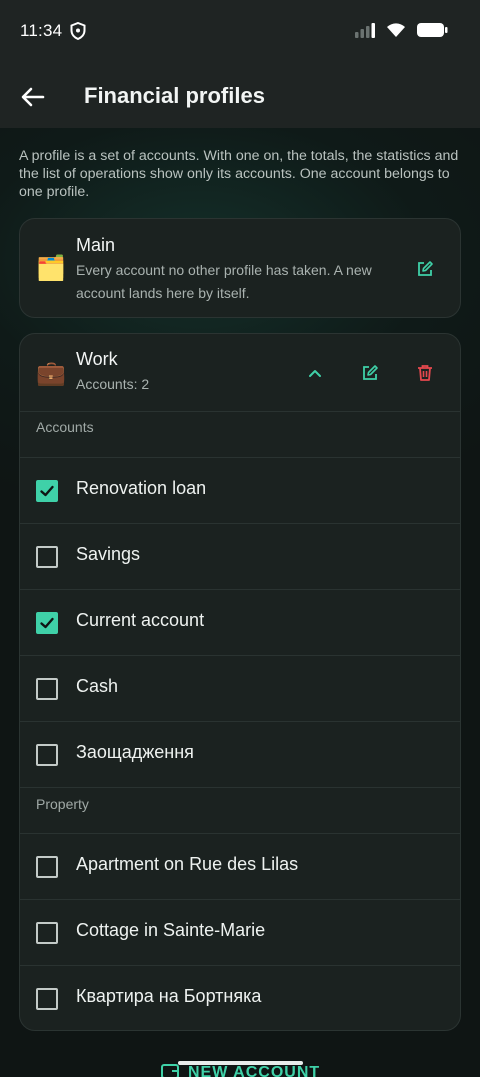 The width and height of the screenshot is (480, 1077). Describe the element at coordinates (240, 754) in the screenshot. I see `account-row: Заощадження` at that location.